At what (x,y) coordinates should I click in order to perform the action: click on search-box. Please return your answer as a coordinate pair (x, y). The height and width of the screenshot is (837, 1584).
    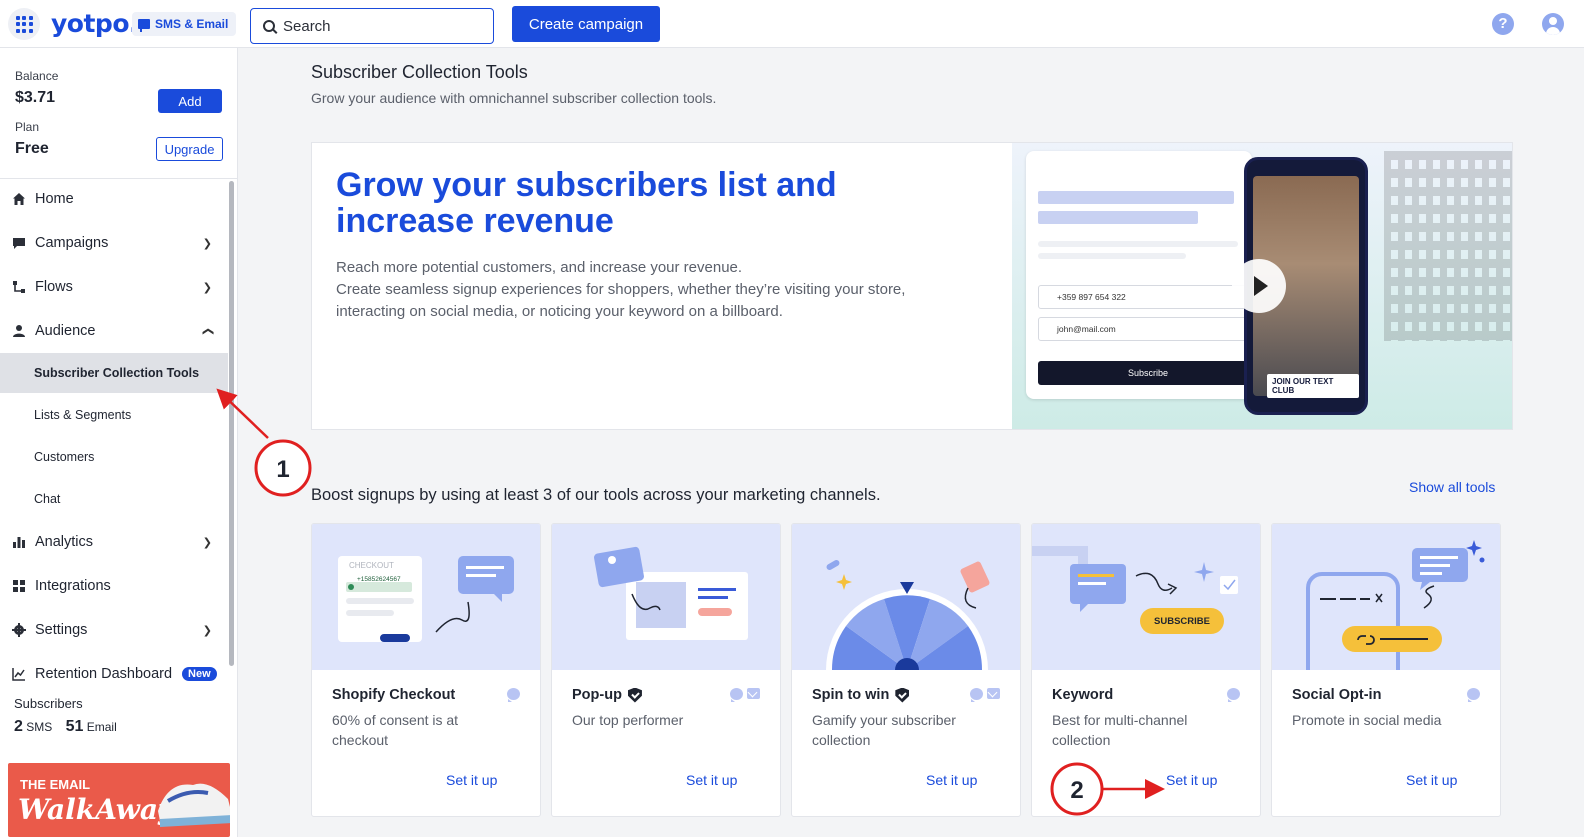
    Looking at the image, I should click on (372, 26).